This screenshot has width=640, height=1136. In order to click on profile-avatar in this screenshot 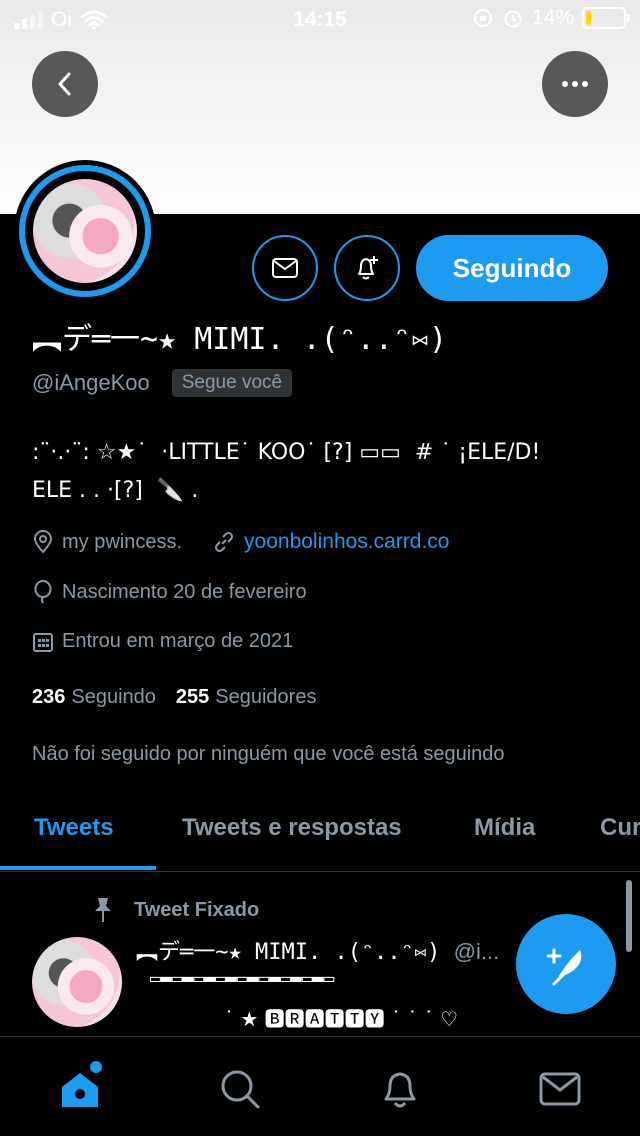, I will do `click(85, 231)`.